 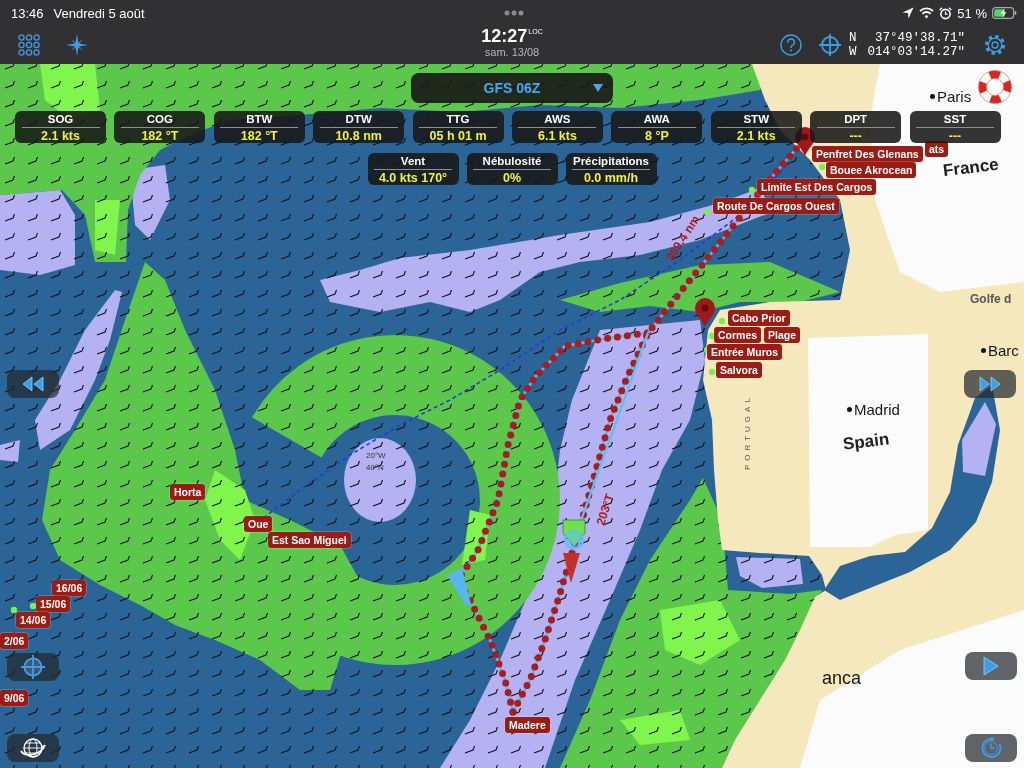 What do you see at coordinates (60, 119) in the screenshot?
I see `instrument-label: SOG` at bounding box center [60, 119].